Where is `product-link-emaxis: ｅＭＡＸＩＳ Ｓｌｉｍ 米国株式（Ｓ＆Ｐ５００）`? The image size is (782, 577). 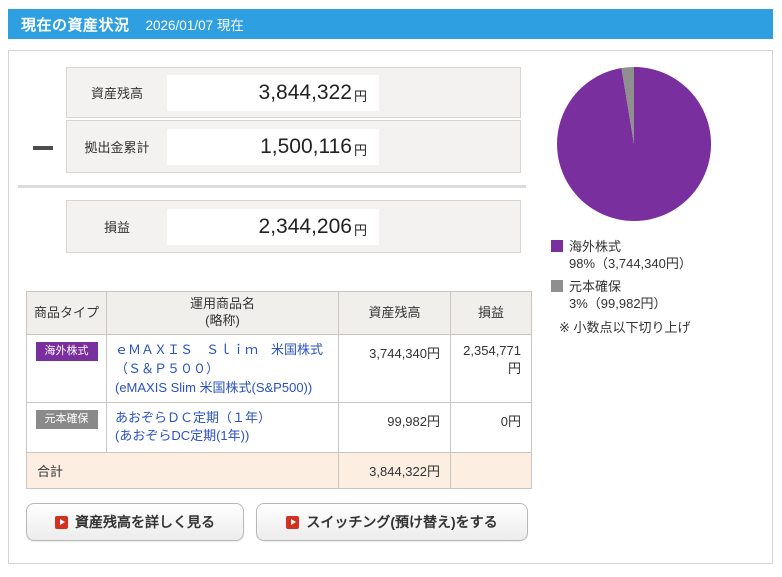 product-link-emaxis: ｅＭＡＸＩＳ Ｓｌｉｍ 米国株式（Ｓ＆Ｐ５００） is located at coordinates (223, 360).